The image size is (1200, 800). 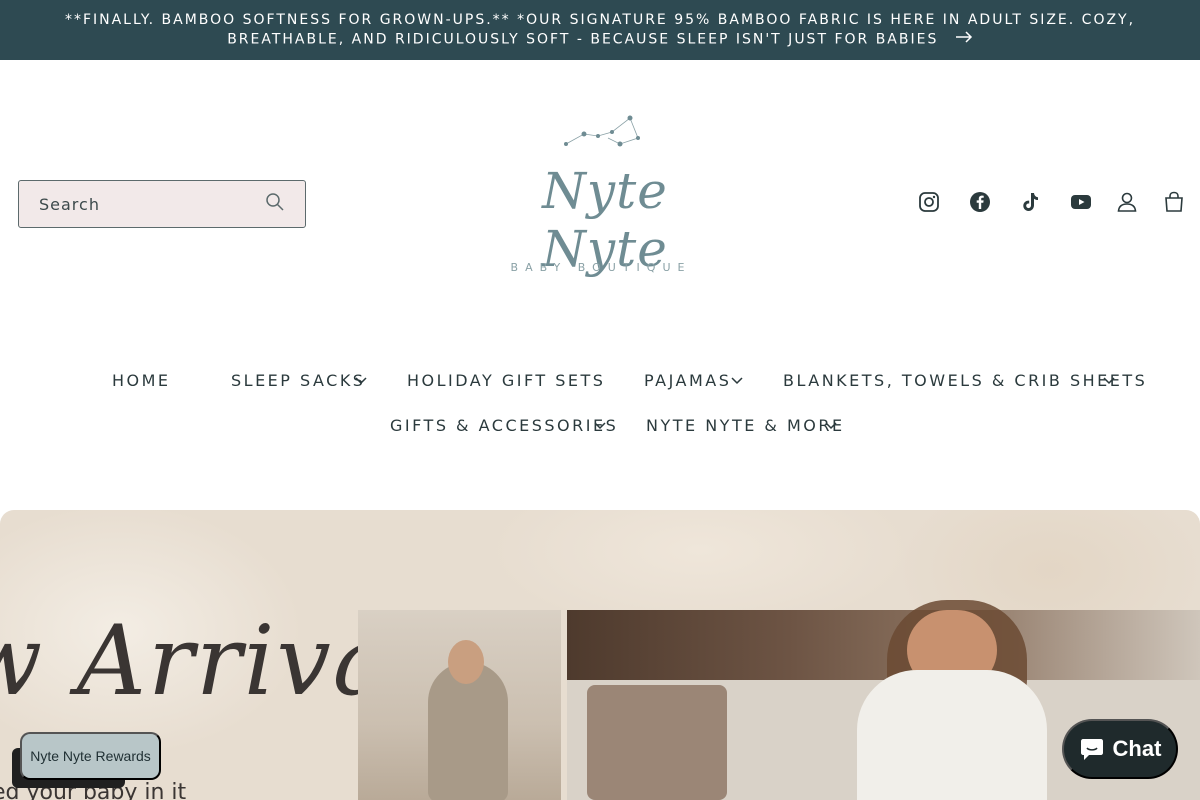 What do you see at coordinates (275, 204) in the screenshot?
I see `search-icon` at bounding box center [275, 204].